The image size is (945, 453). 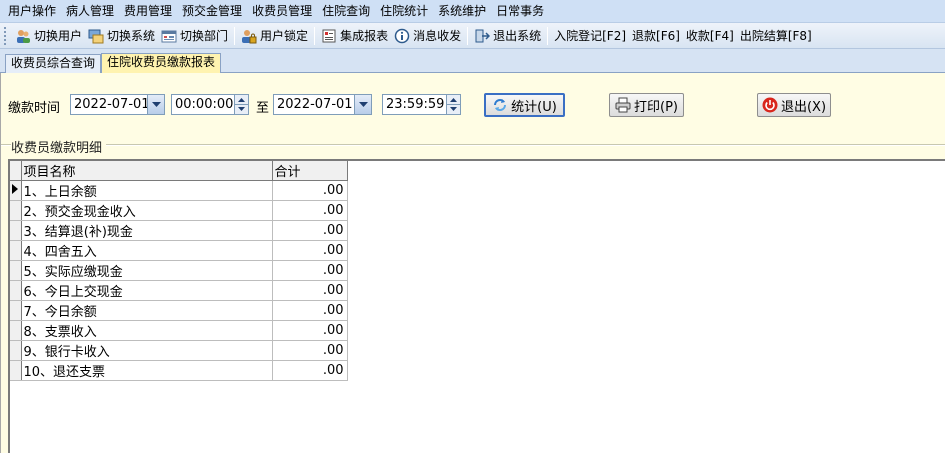 I want to click on exit-system-label: 退出系统, so click(x=517, y=36).